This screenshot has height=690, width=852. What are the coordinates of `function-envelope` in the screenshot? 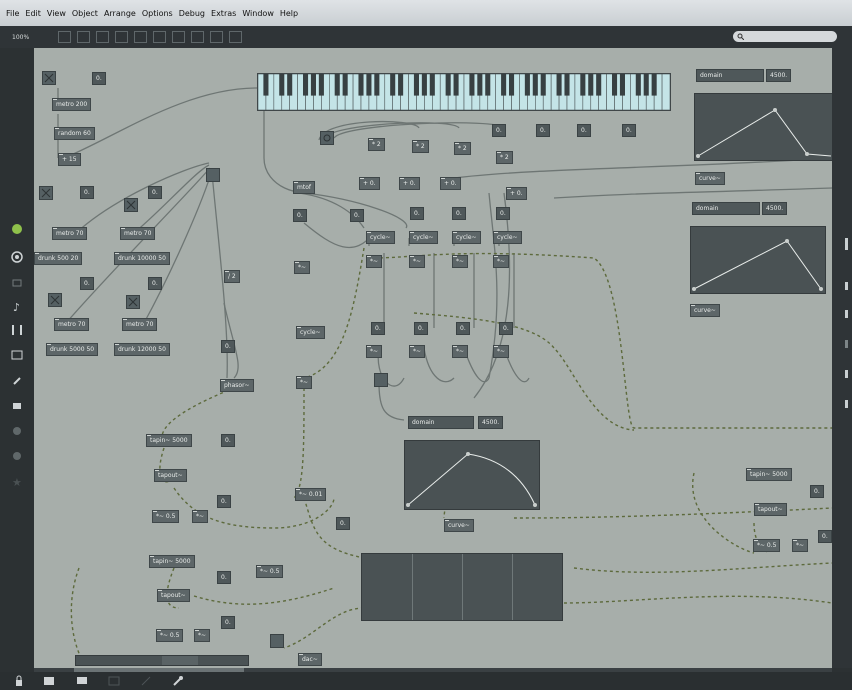 It's located at (763, 127).